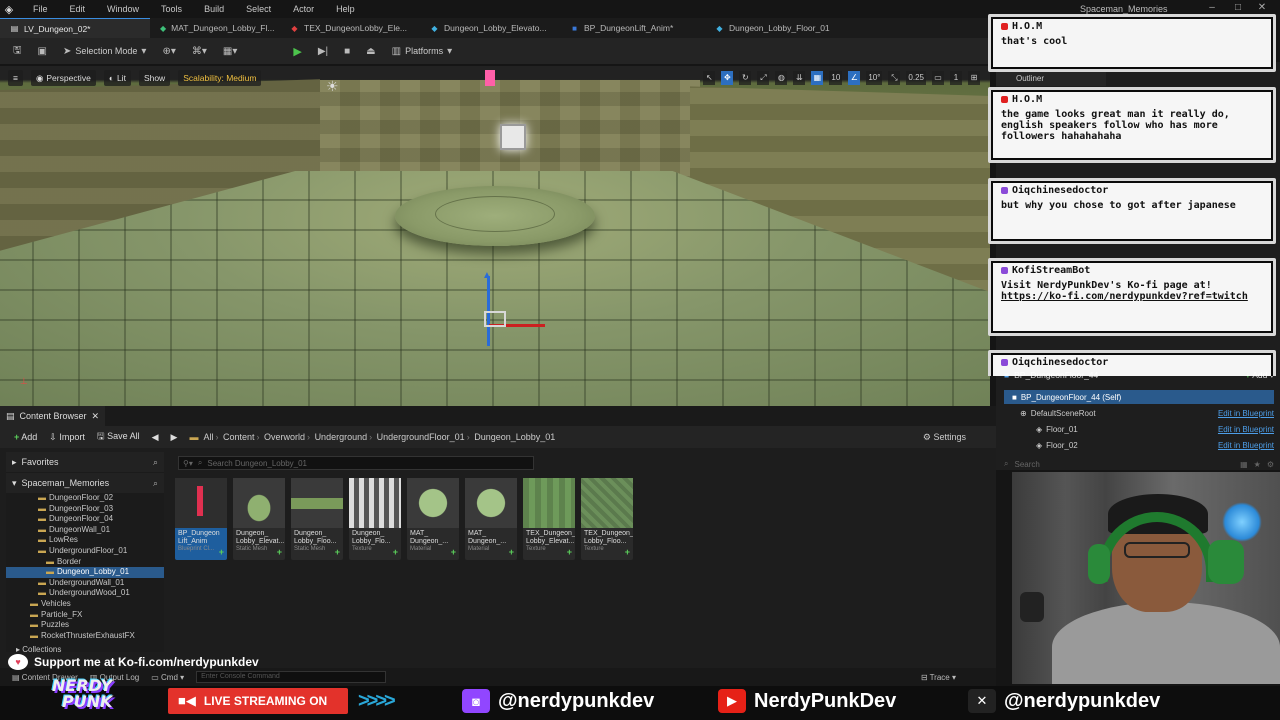  What do you see at coordinates (168, 51) in the screenshot?
I see `add-actor-button: ⊕▾` at bounding box center [168, 51].